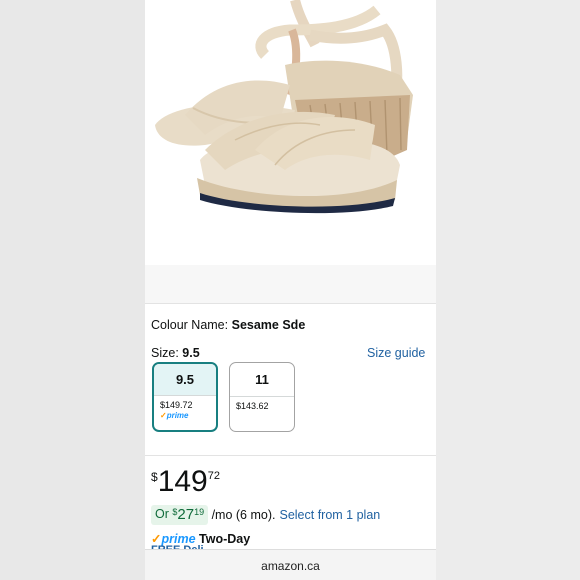 This screenshot has height=580, width=580. I want to click on divider, so click(290, 455).